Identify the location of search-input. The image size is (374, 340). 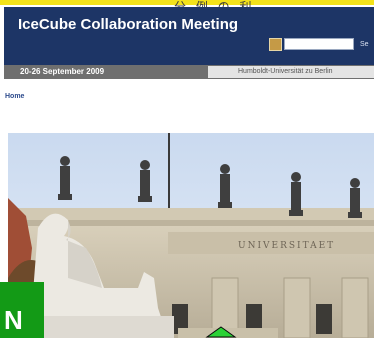
(319, 44).